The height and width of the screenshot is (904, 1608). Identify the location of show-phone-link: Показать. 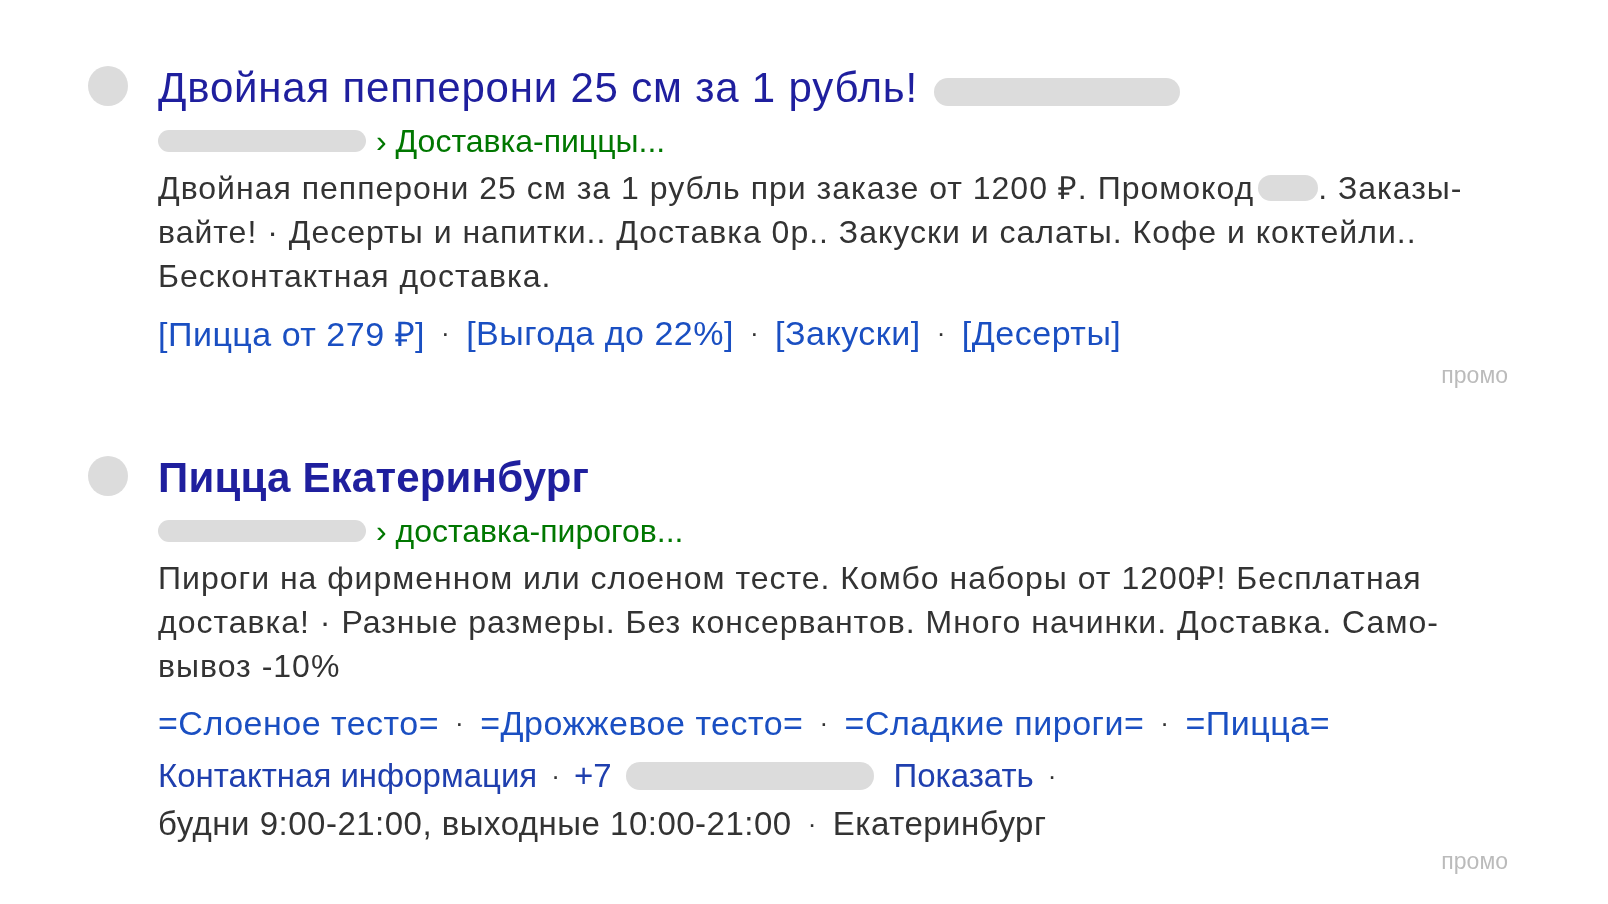
(963, 776).